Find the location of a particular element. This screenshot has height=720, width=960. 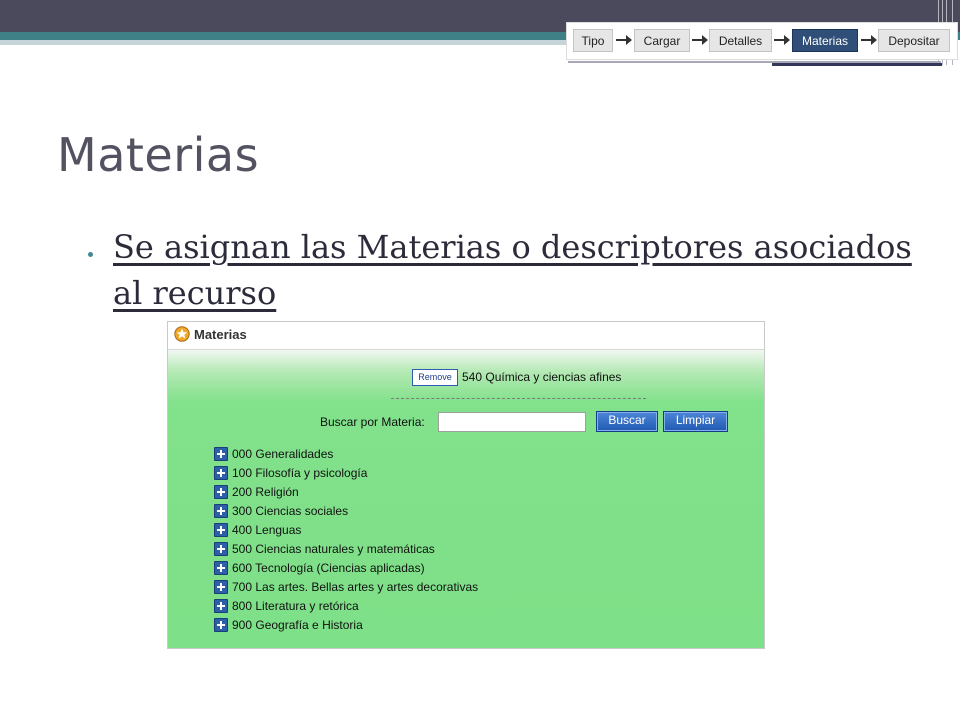

panel-header: Materias is located at coordinates (466, 336).